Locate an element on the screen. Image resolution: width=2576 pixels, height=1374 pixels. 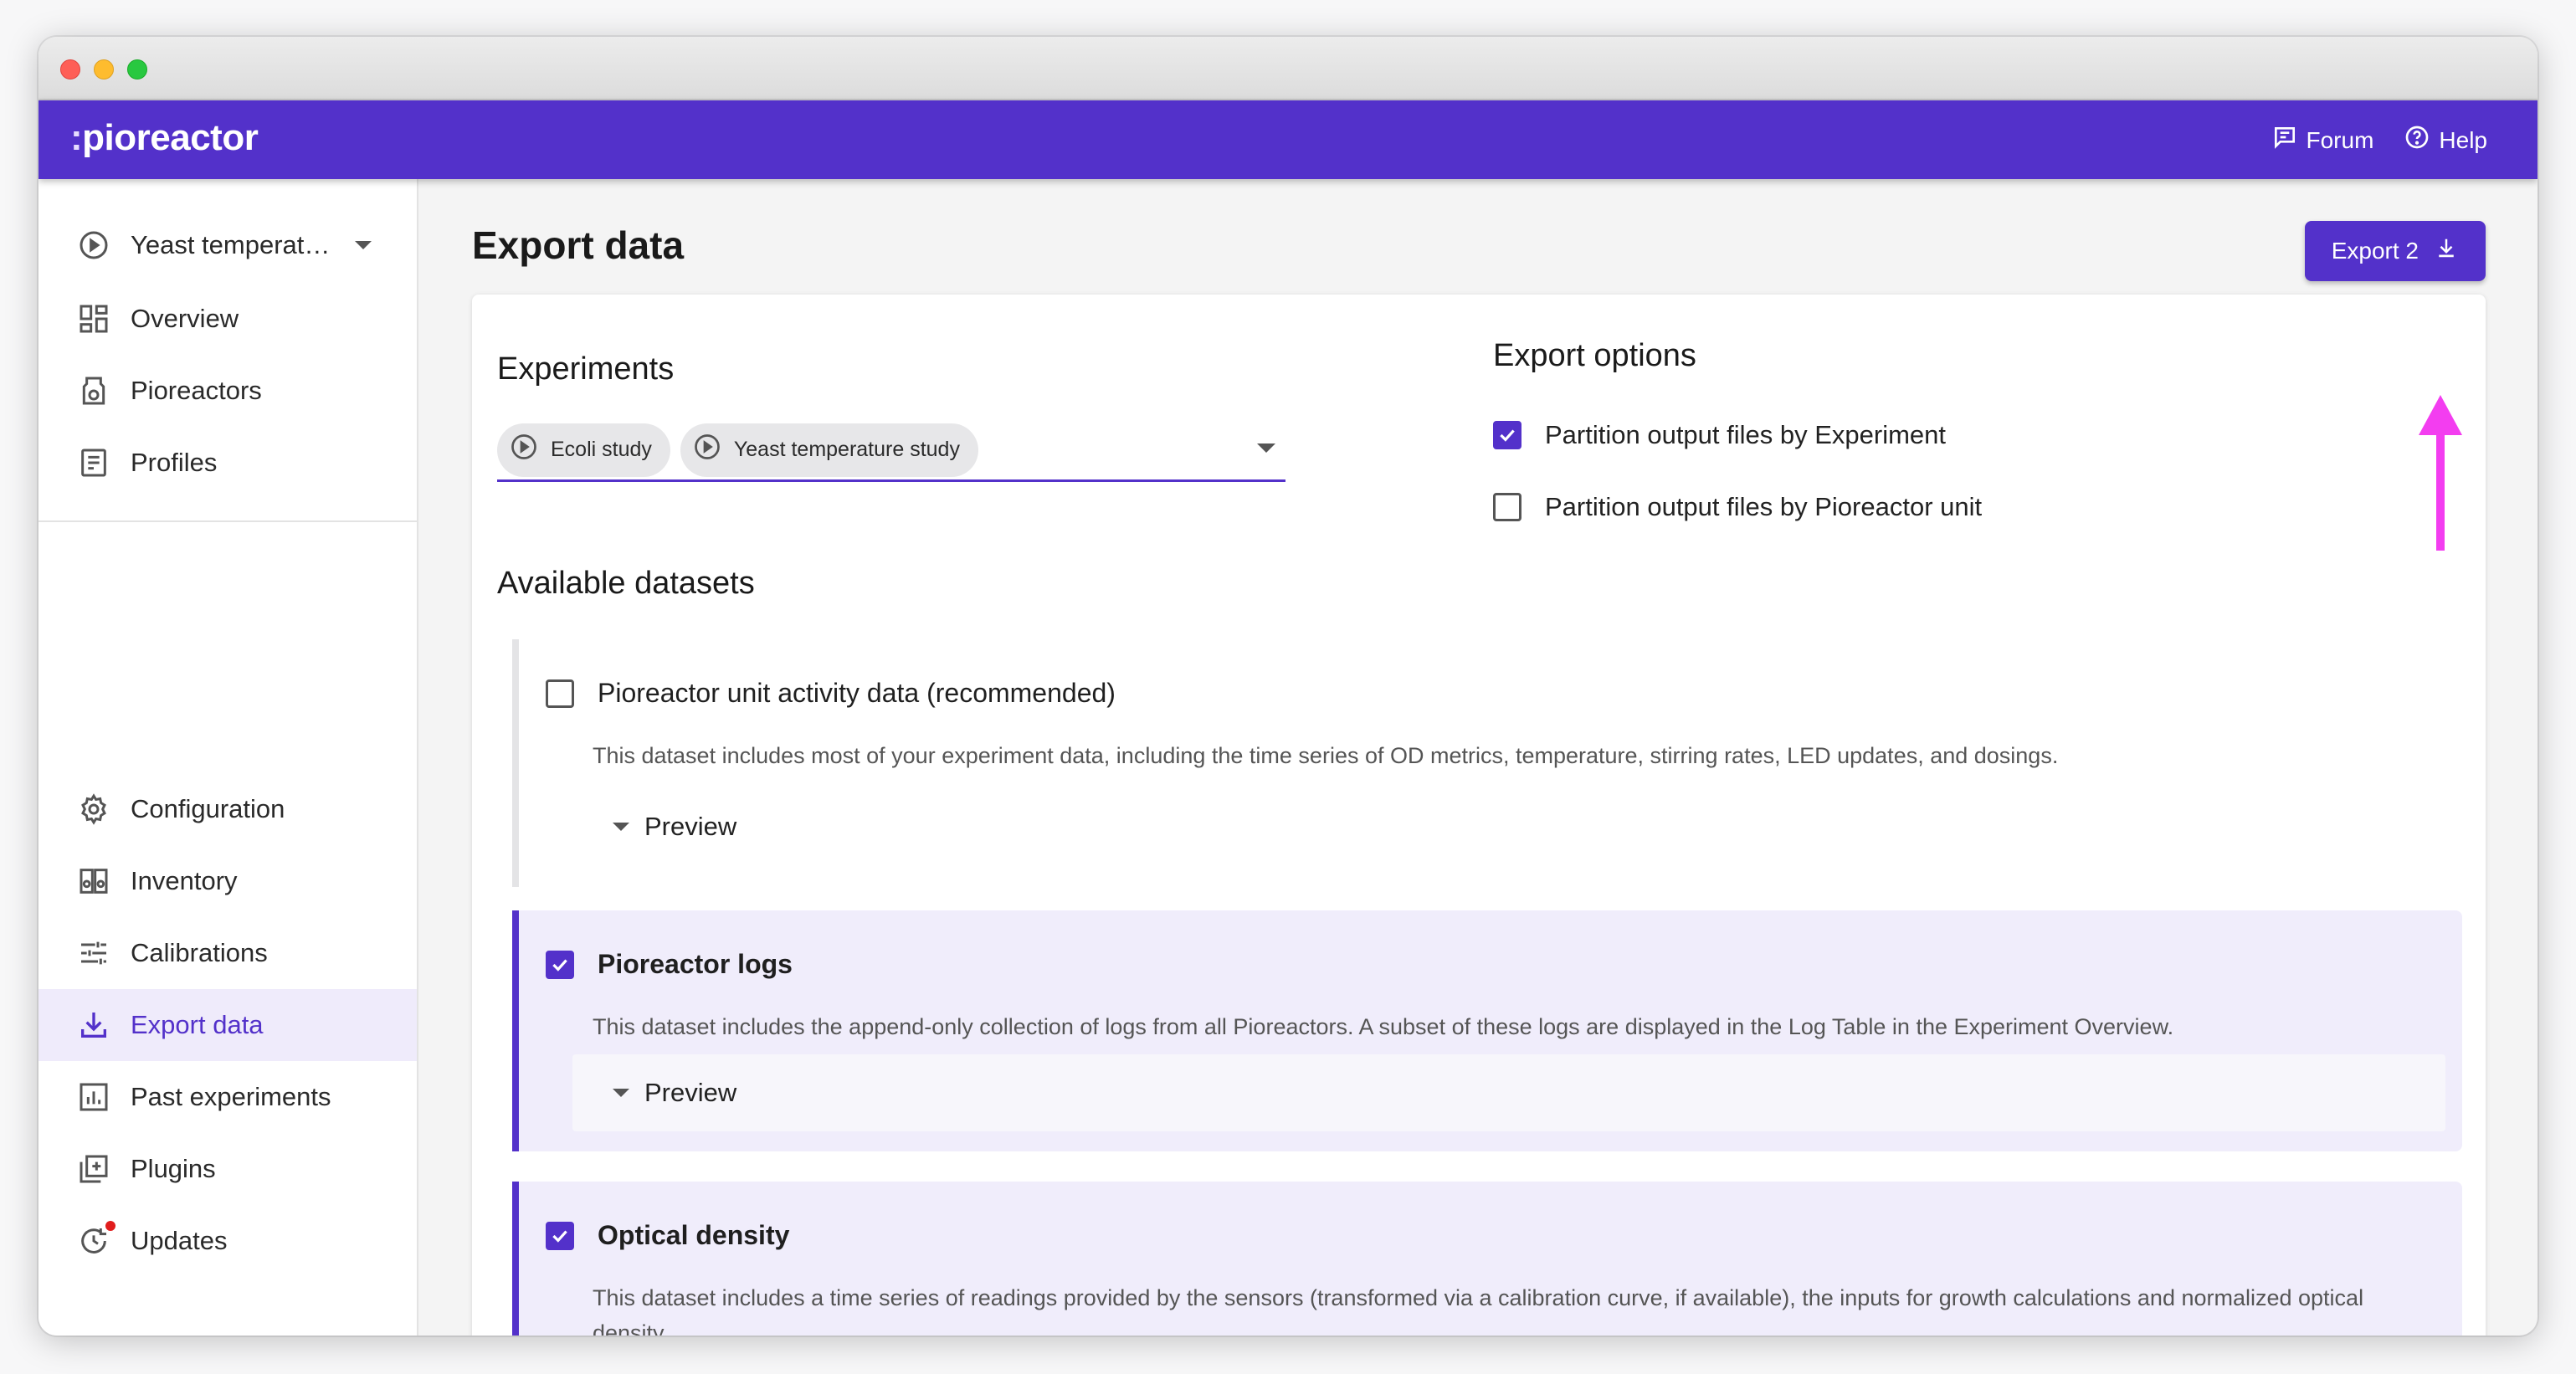
gear-icon is located at coordinates (93, 810).